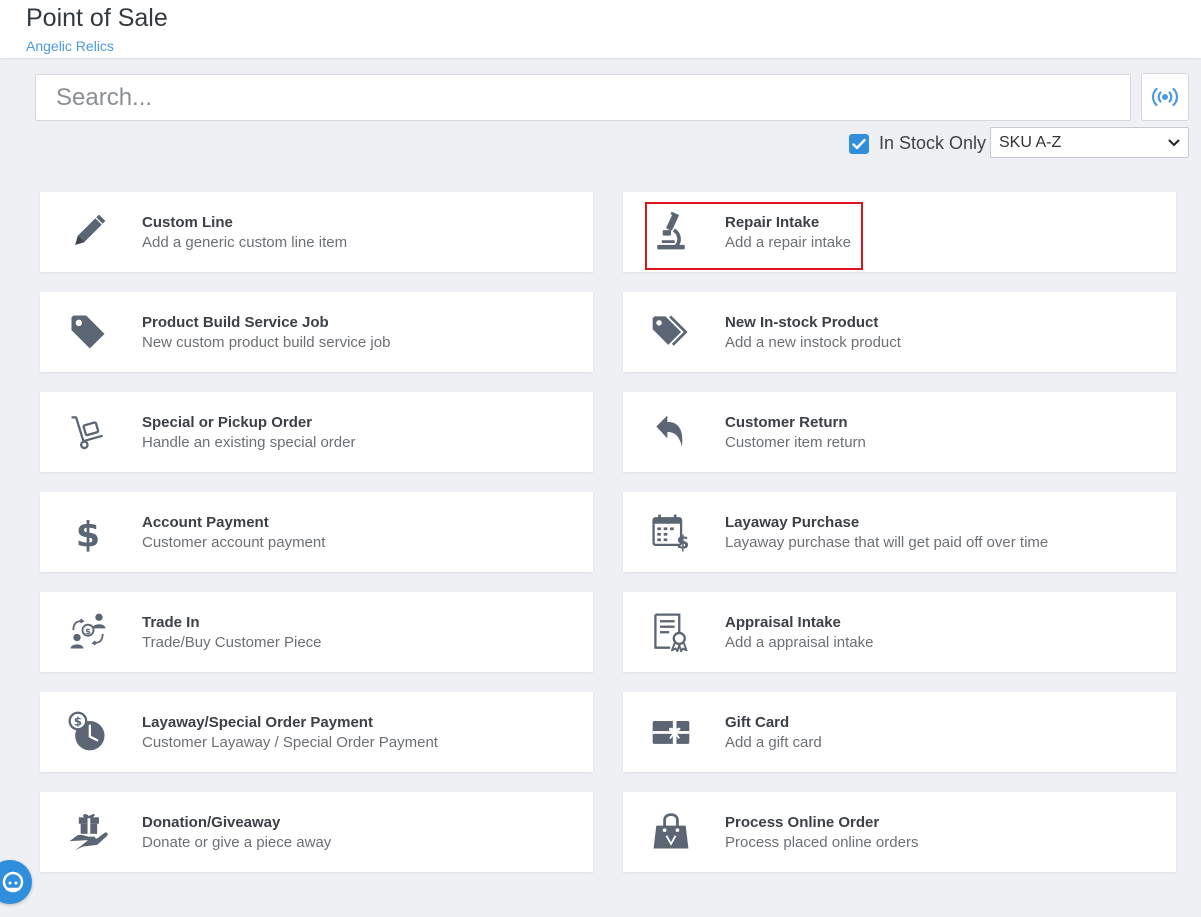 The image size is (1201, 917). I want to click on hand-gift-icon, so click(88, 832).